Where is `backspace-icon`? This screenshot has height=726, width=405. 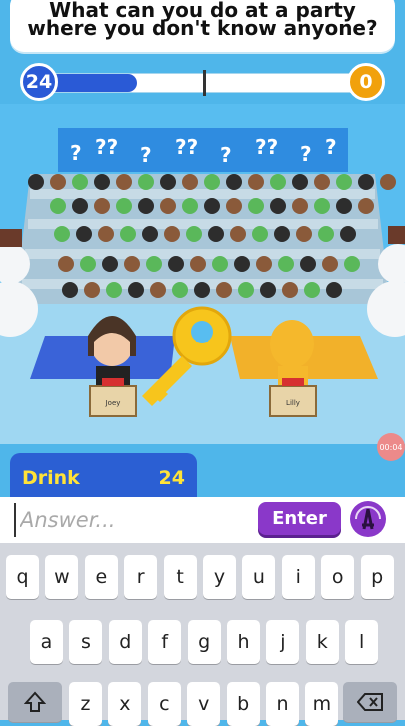 backspace-icon is located at coordinates (370, 702).